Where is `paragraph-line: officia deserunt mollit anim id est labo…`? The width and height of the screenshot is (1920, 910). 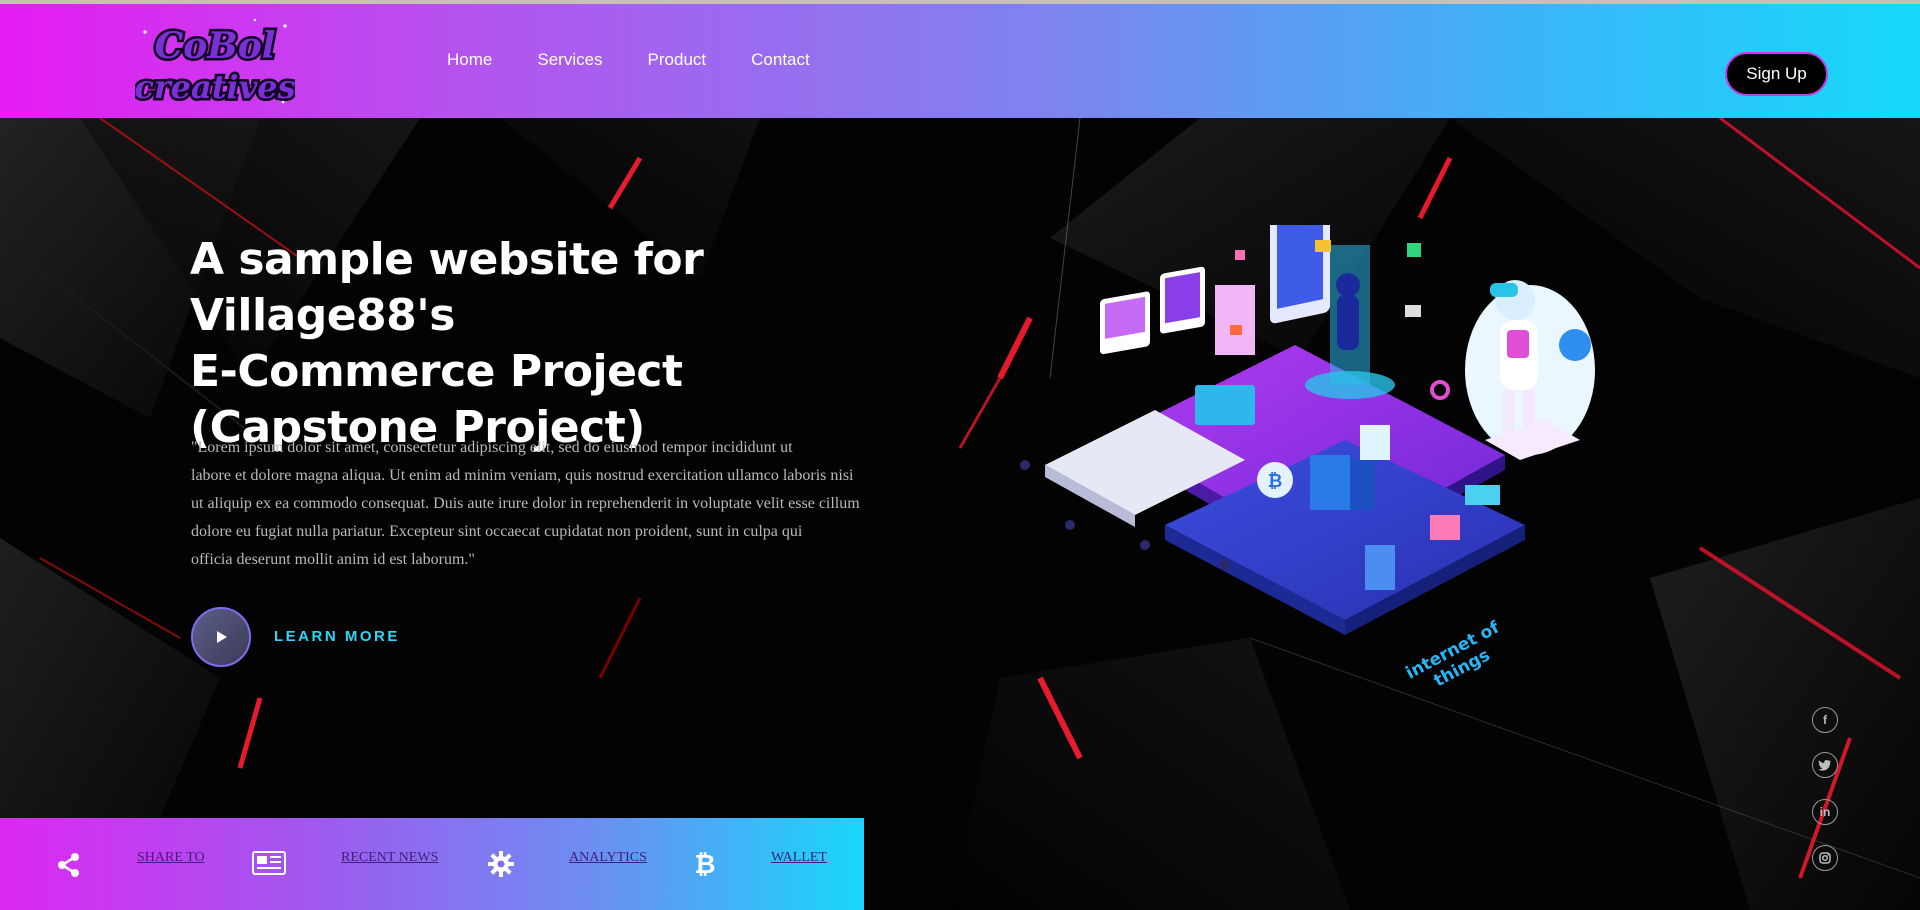
paragraph-line: officia deserunt mollit anim id est labo… is located at coordinates (333, 559).